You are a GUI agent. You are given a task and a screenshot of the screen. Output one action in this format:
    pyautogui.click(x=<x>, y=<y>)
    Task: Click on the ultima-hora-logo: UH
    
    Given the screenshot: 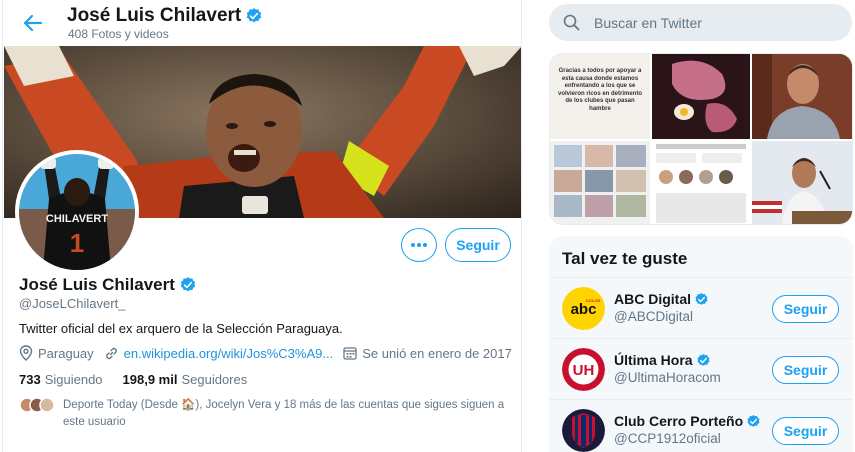 What is the action you would take?
    pyautogui.click(x=583, y=369)
    